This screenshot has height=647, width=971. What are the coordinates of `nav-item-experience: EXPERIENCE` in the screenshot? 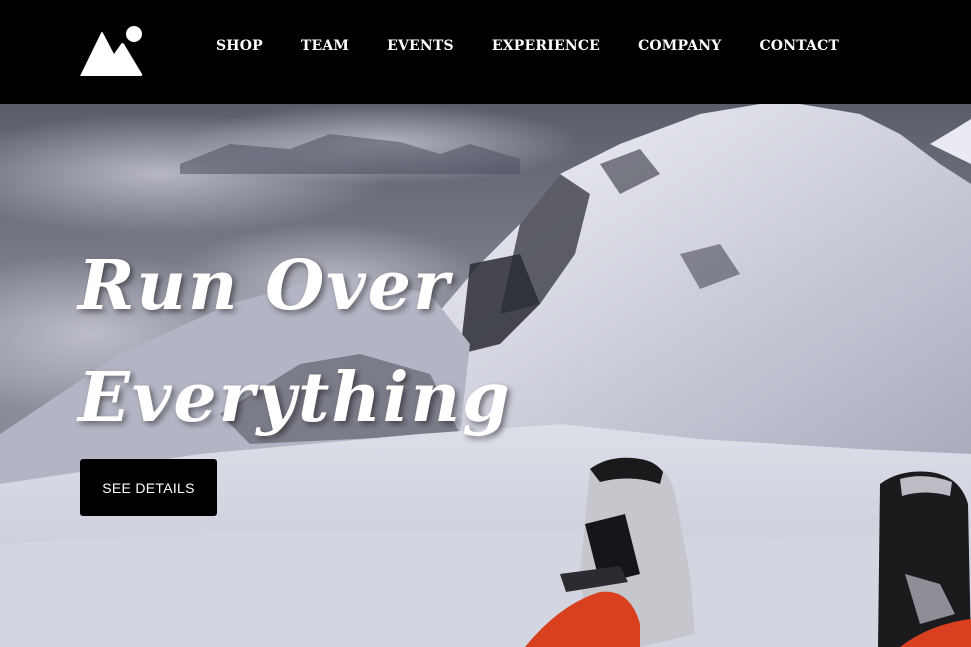 It's located at (546, 46).